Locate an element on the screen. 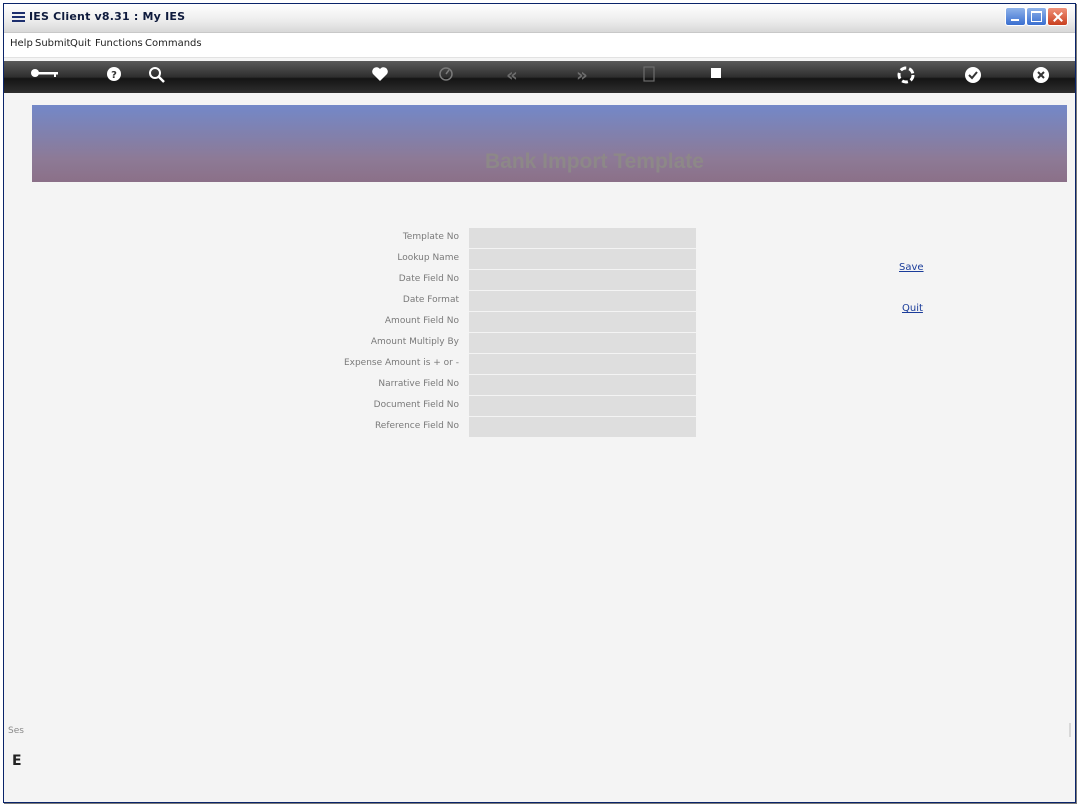  heart-icon is located at coordinates (380, 76).